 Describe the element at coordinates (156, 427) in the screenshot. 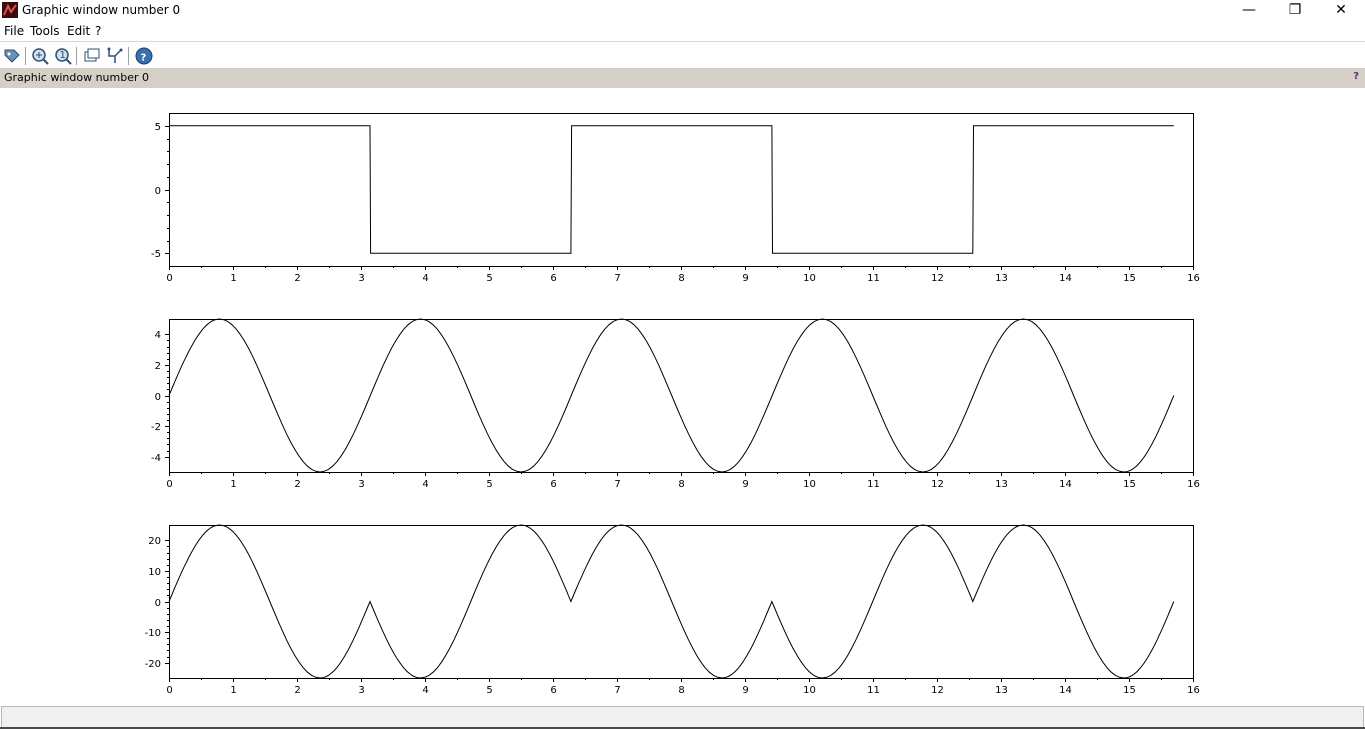

I see `y-tick-label: -2` at that location.